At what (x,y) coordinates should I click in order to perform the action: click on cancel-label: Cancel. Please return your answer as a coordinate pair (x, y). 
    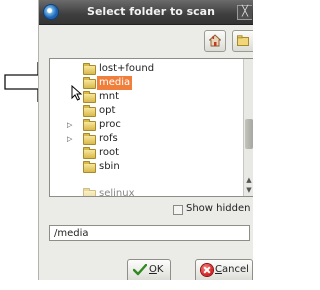
    Looking at the image, I should click on (232, 270).